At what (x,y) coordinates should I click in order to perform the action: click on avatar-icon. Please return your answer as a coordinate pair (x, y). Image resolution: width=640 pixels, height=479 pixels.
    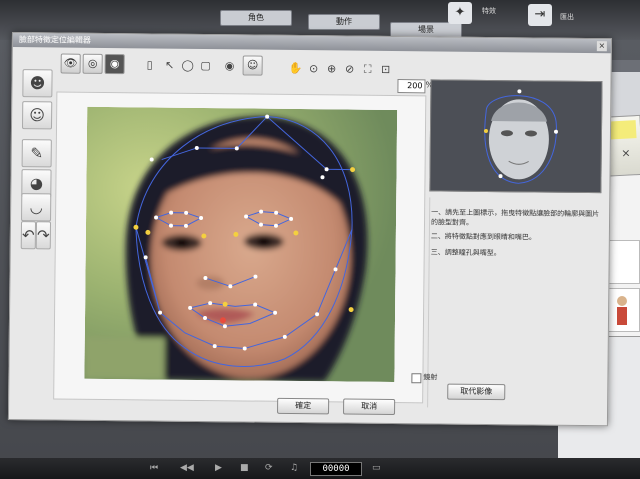
    Looking at the image, I should click on (622, 310).